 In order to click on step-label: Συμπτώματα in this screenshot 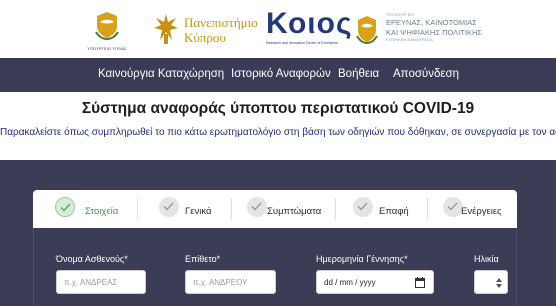, I will do `click(294, 211)`.